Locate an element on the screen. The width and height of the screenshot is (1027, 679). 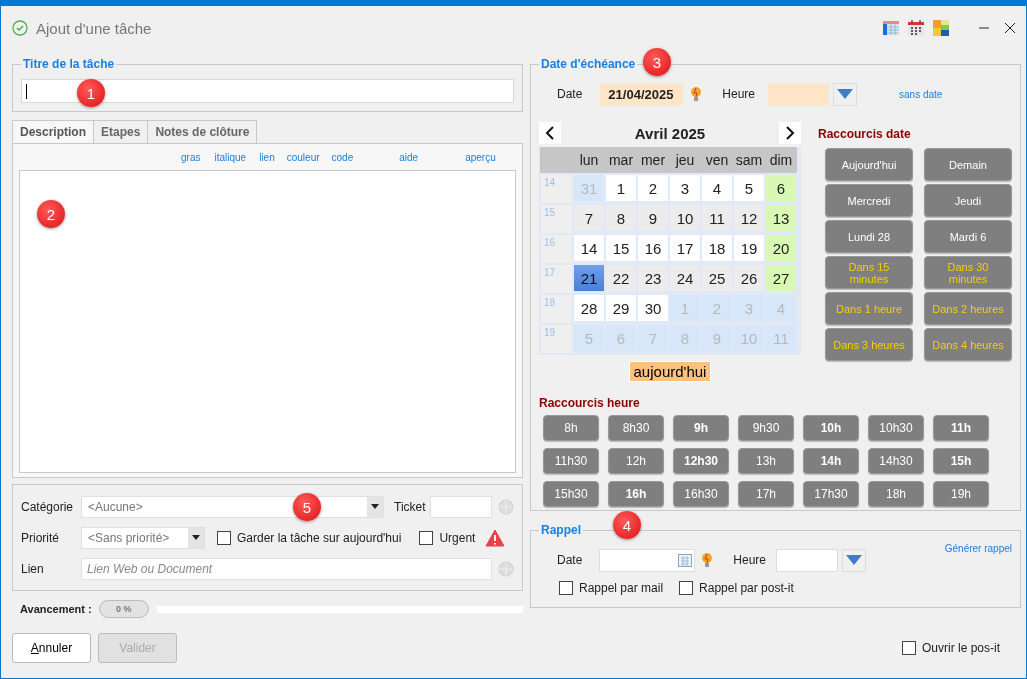
calendar-day: 29 is located at coordinates (621, 308).